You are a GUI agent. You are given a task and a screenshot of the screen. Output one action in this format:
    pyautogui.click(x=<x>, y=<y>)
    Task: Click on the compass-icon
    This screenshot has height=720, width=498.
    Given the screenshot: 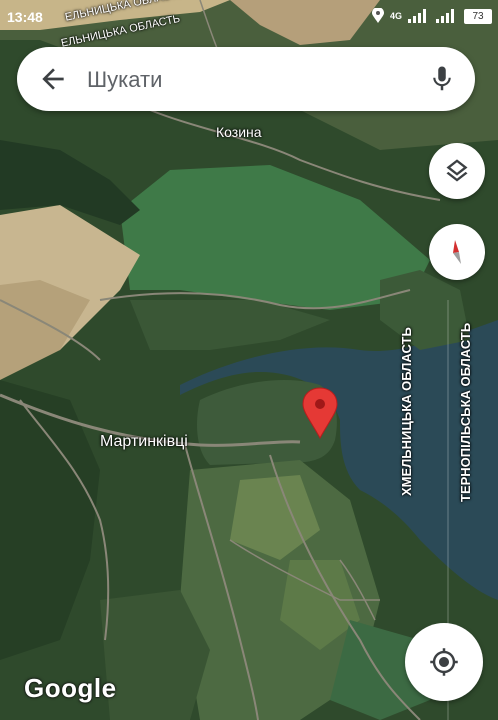 What is the action you would take?
    pyautogui.click(x=457, y=252)
    